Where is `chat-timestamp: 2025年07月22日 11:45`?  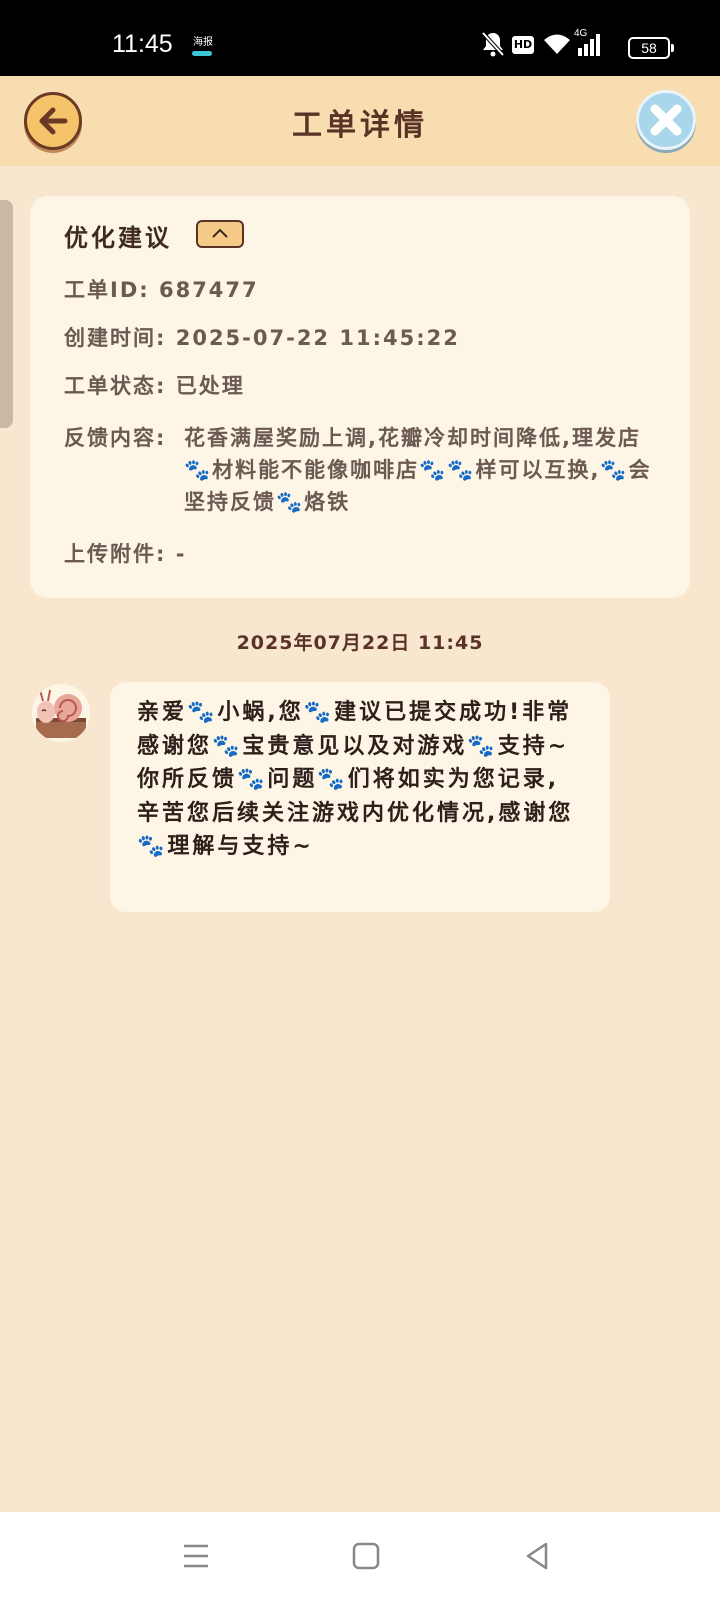 chat-timestamp: 2025年07月22日 11:45 is located at coordinates (360, 643).